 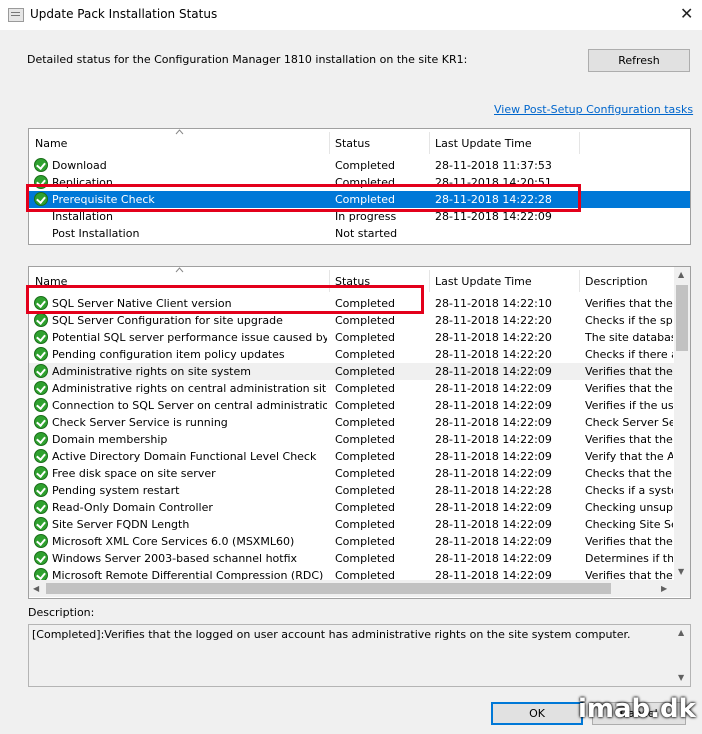 What do you see at coordinates (328, 588) in the screenshot?
I see `hscroll-thumb` at bounding box center [328, 588].